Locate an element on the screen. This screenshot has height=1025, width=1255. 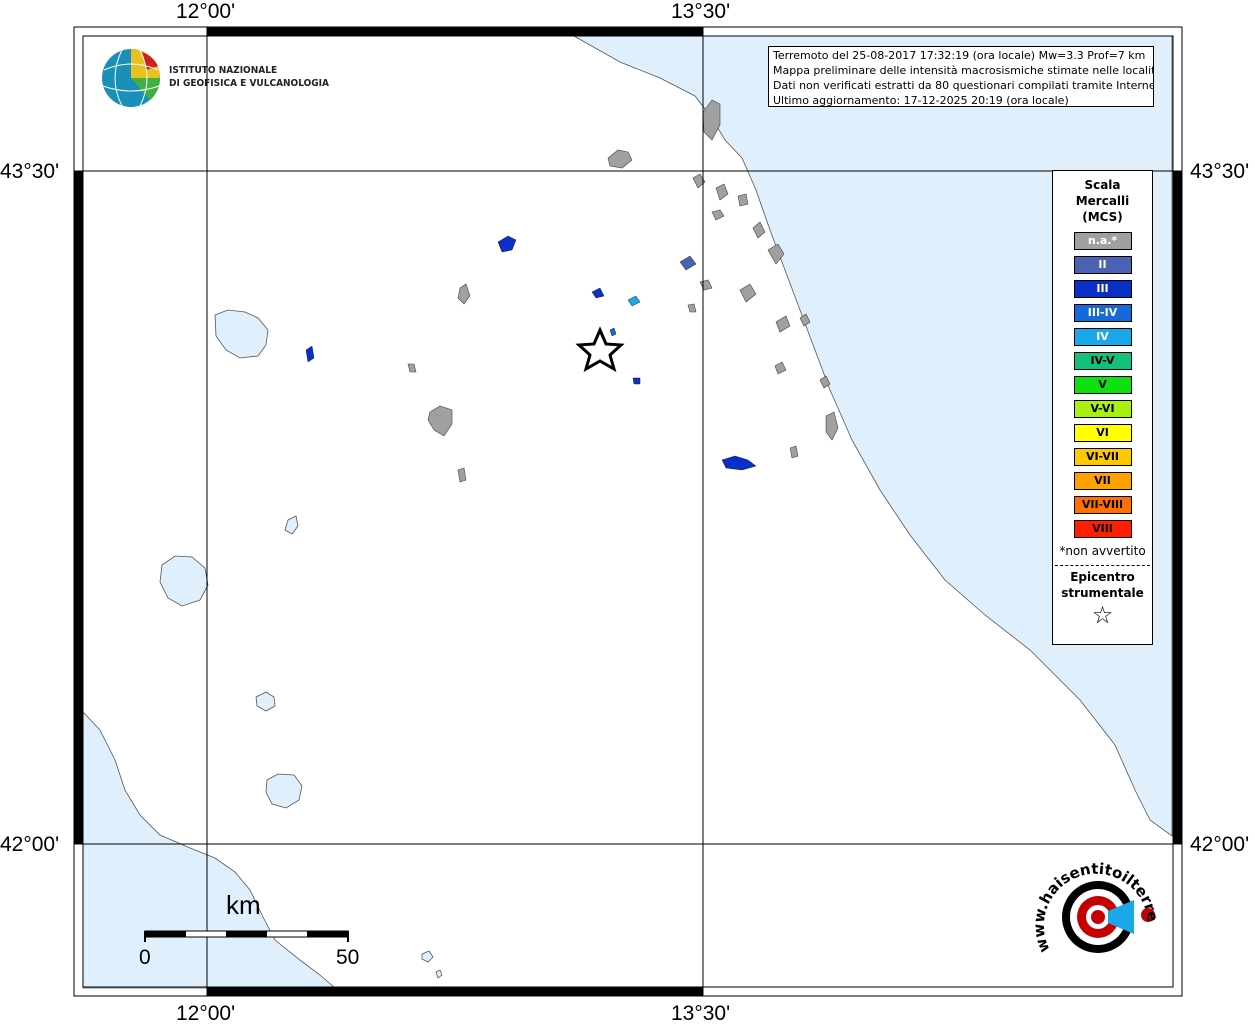
legend-item: V is located at coordinates (1102, 385).